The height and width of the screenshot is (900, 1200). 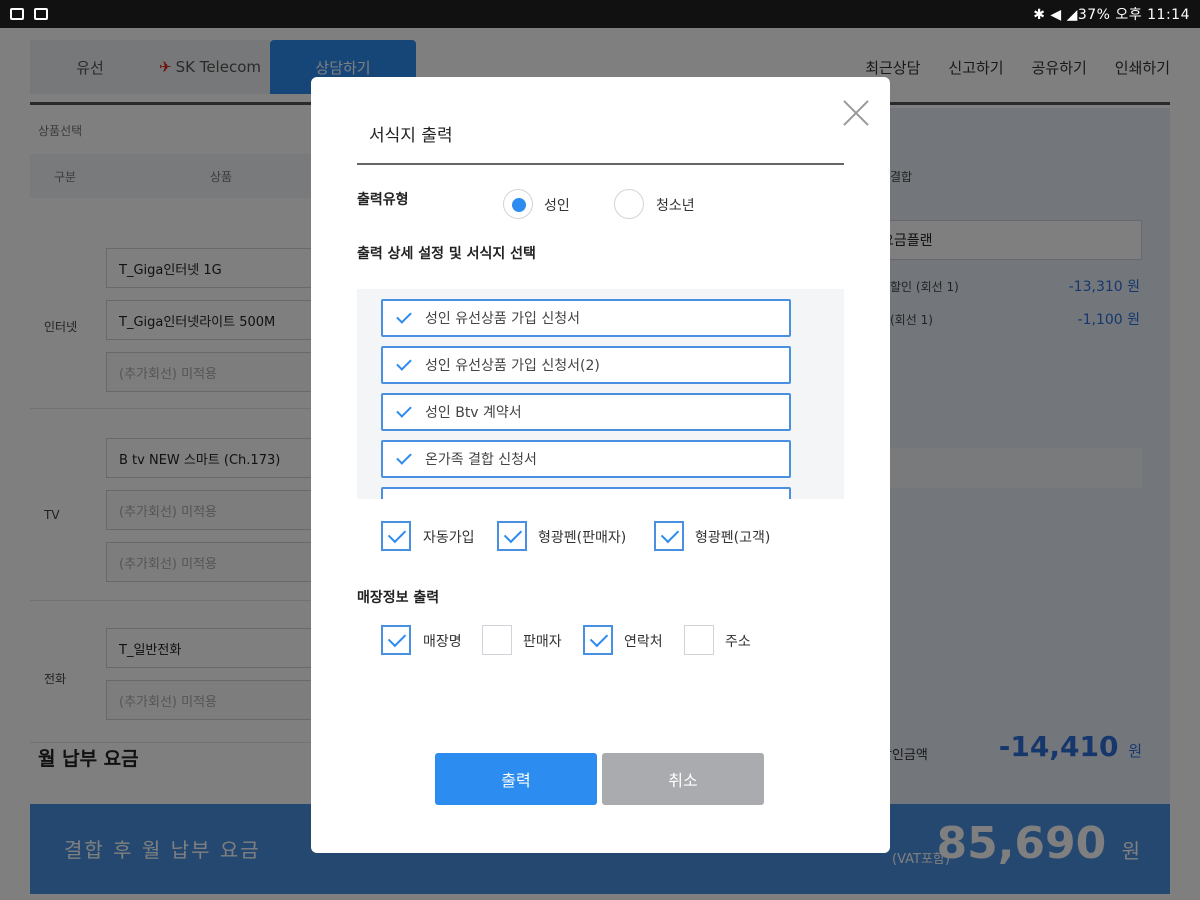 I want to click on close-icon, so click(x=856, y=113).